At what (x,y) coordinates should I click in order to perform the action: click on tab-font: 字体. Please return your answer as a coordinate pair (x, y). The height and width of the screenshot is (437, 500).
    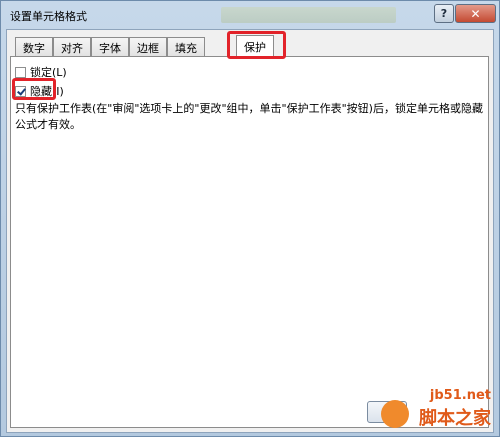
    Looking at the image, I should click on (110, 47).